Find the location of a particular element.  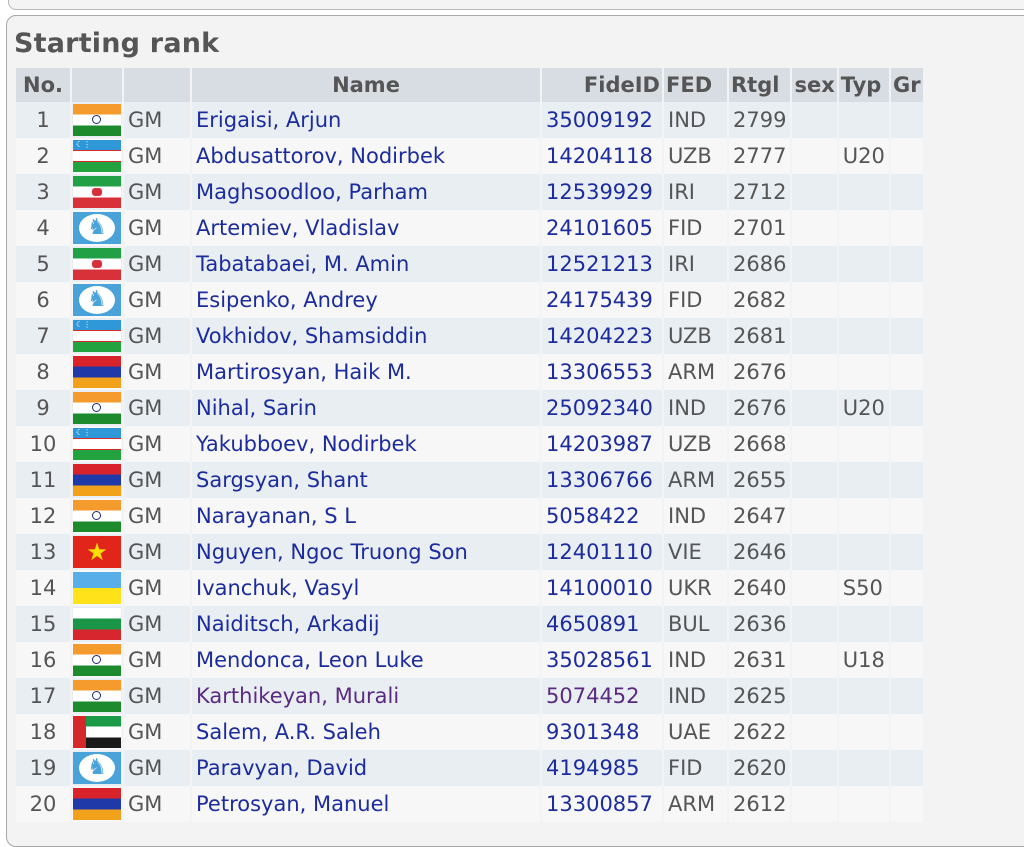

table-row: 10 ☾⋮ GM Yakubboev, Nodirbek 14203987 UZB 2668 is located at coordinates (469, 444).